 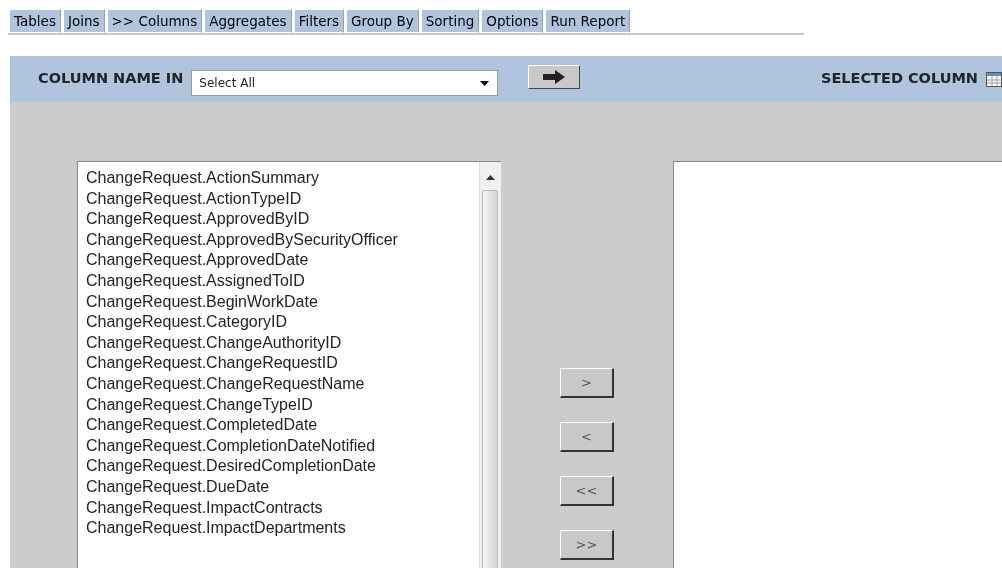 What do you see at coordinates (282, 528) in the screenshot?
I see `list-item: ChangeRequest.ImpactDepartments` at bounding box center [282, 528].